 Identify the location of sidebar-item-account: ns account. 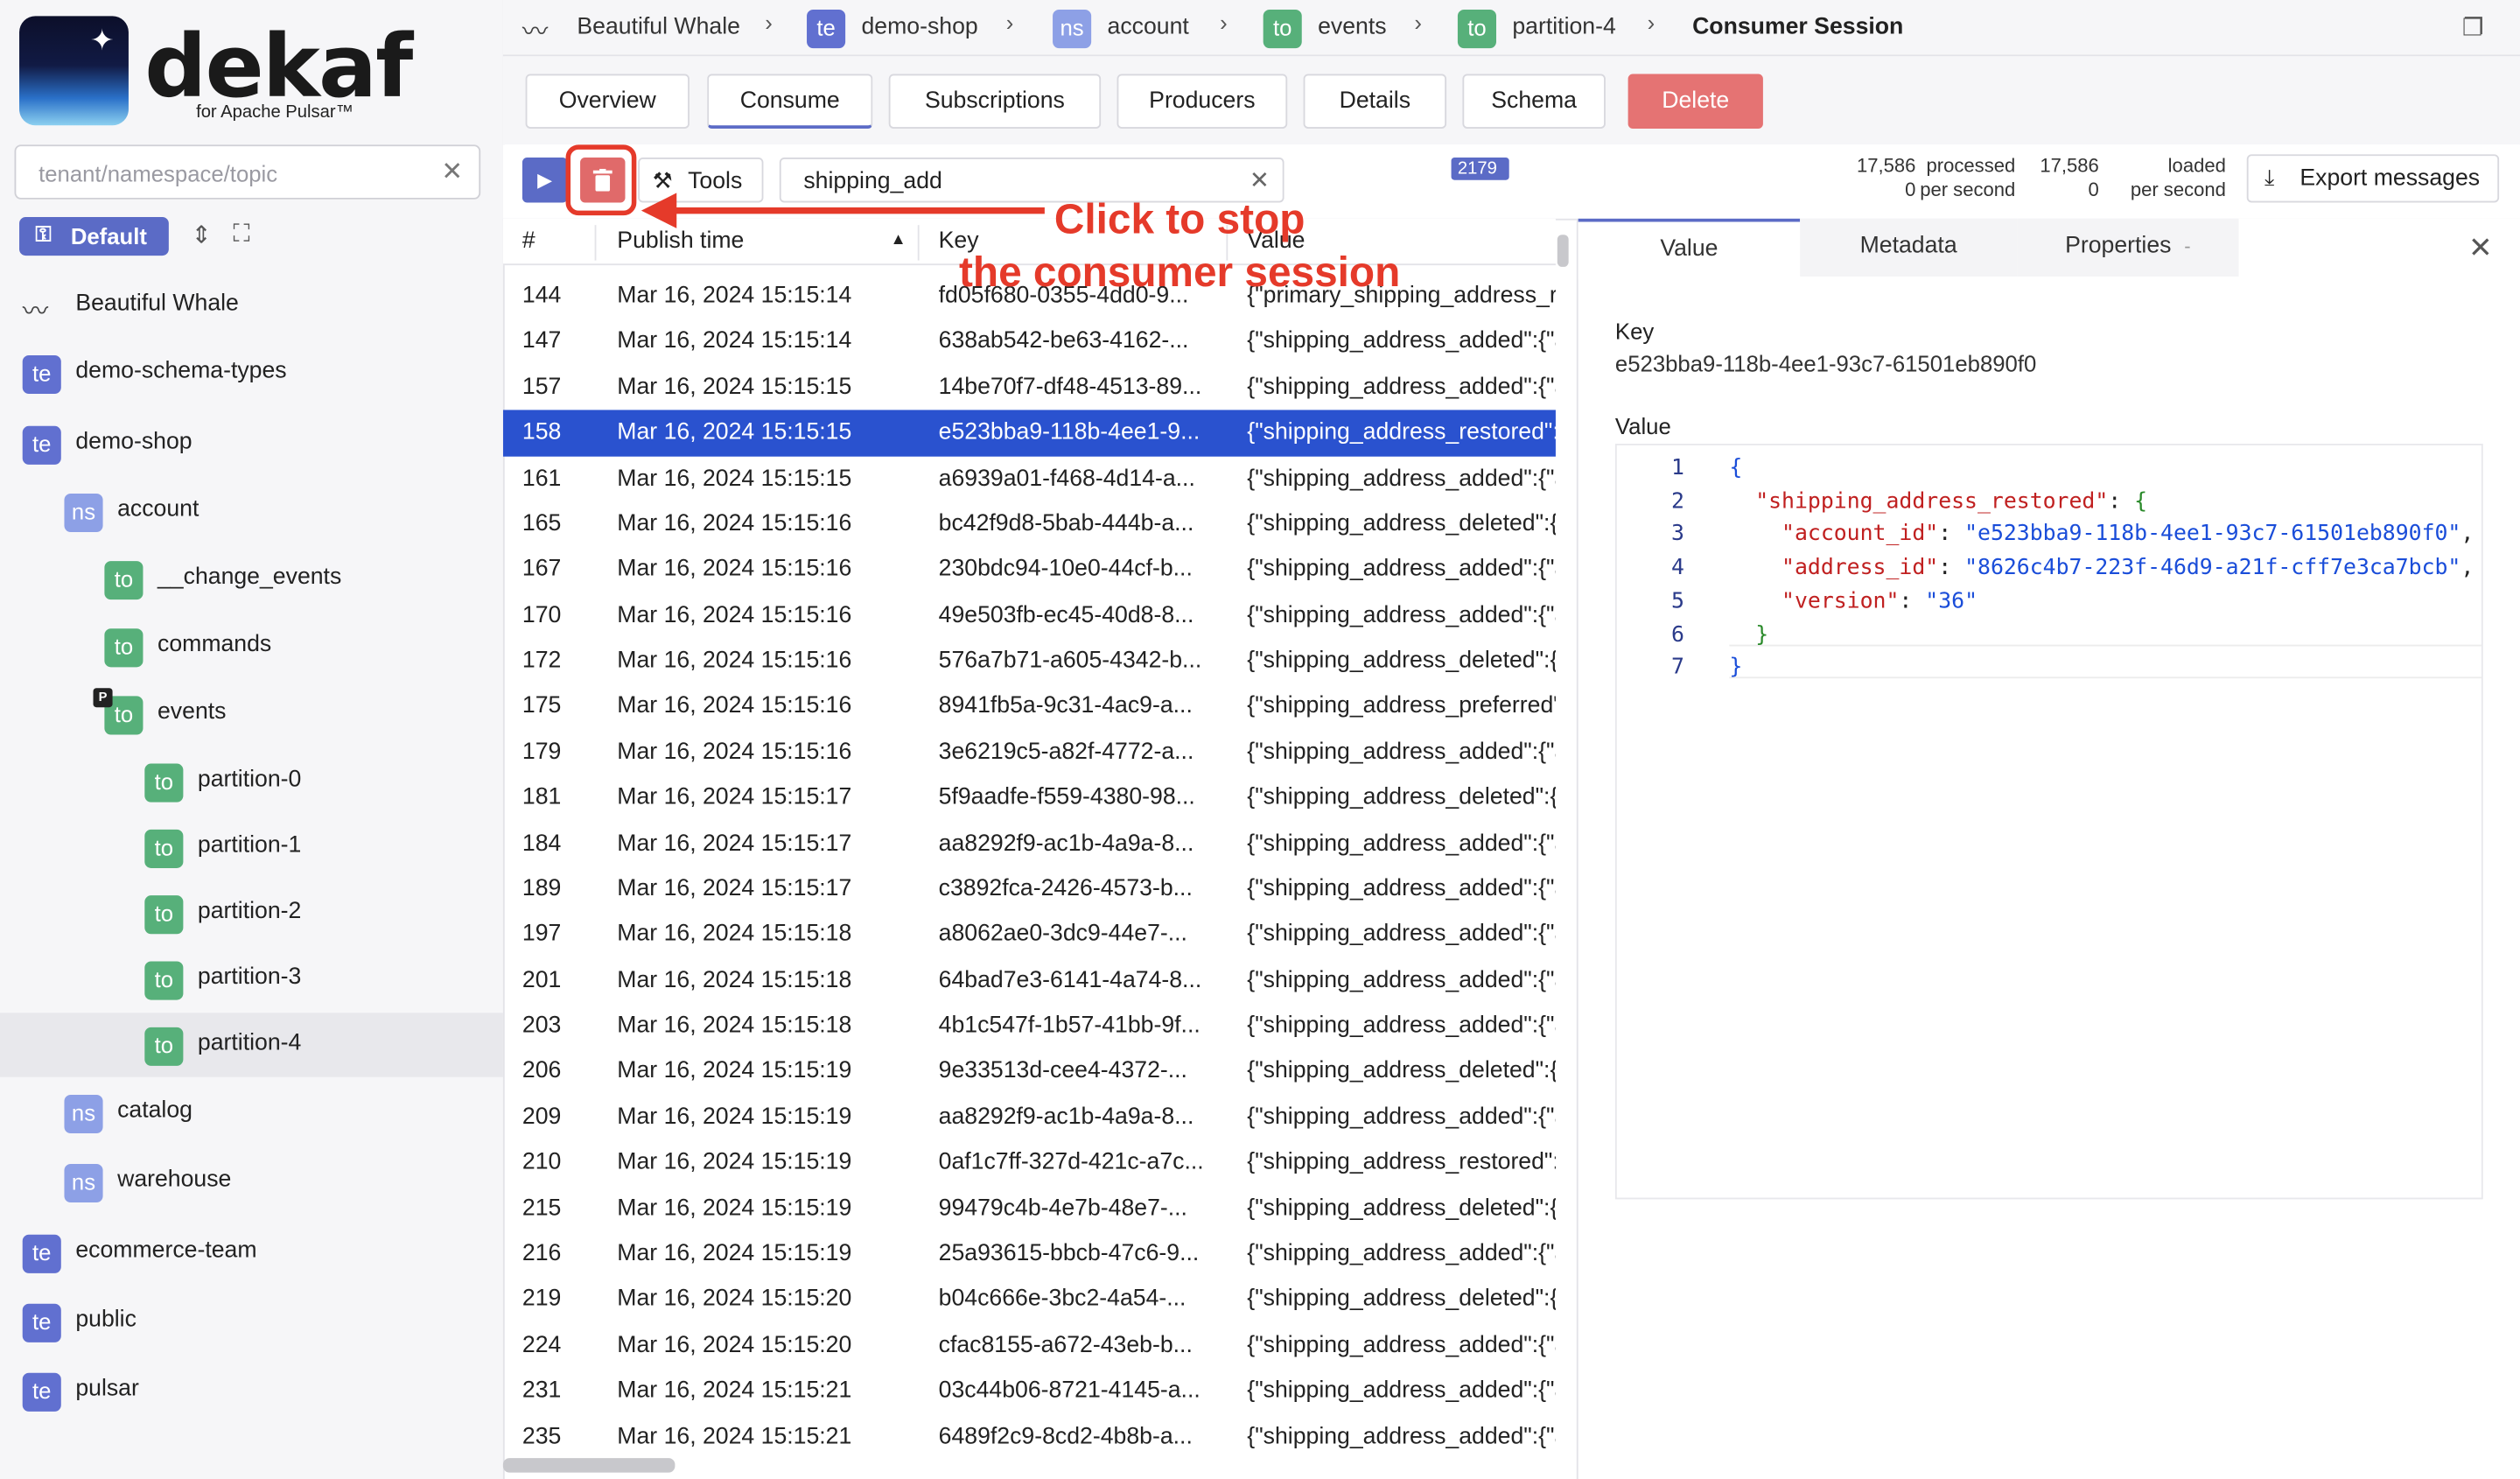
(251, 511).